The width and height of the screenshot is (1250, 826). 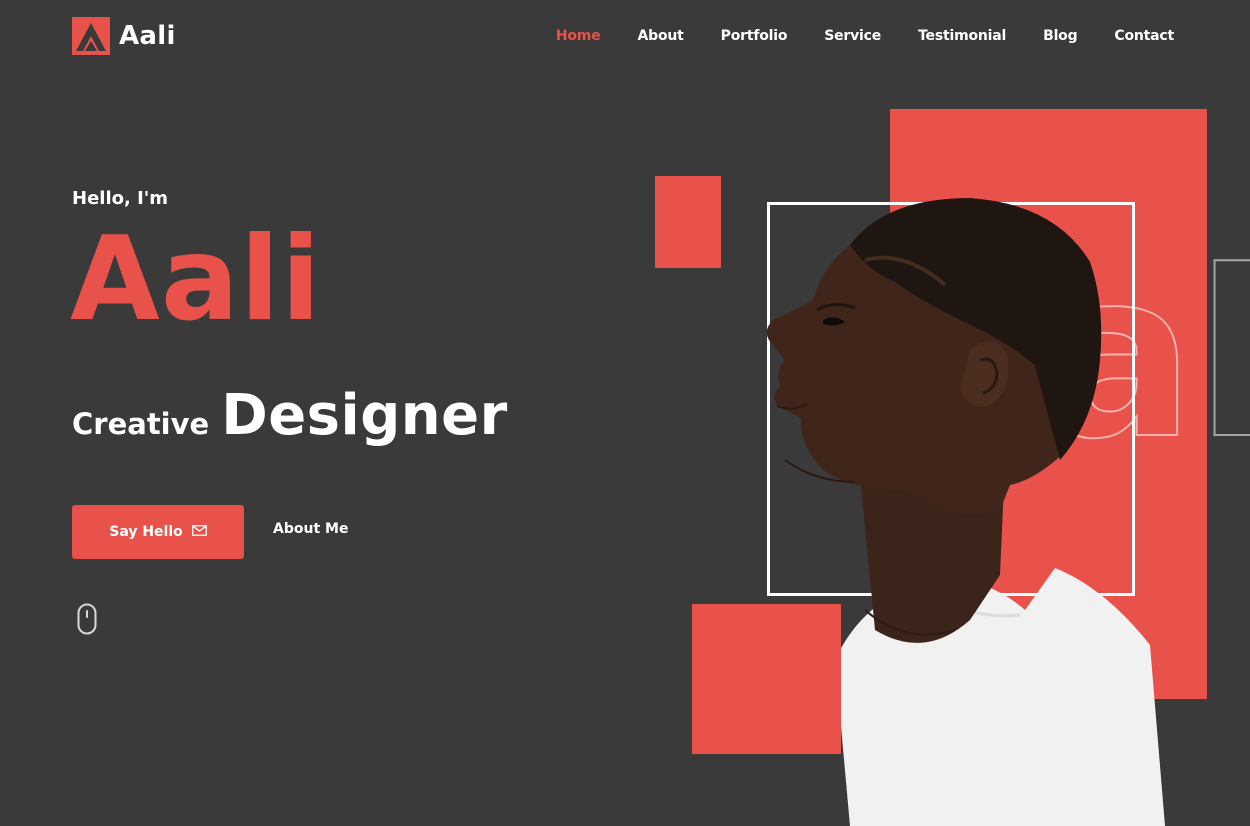 I want to click on accent-block-small-top, so click(x=688, y=222).